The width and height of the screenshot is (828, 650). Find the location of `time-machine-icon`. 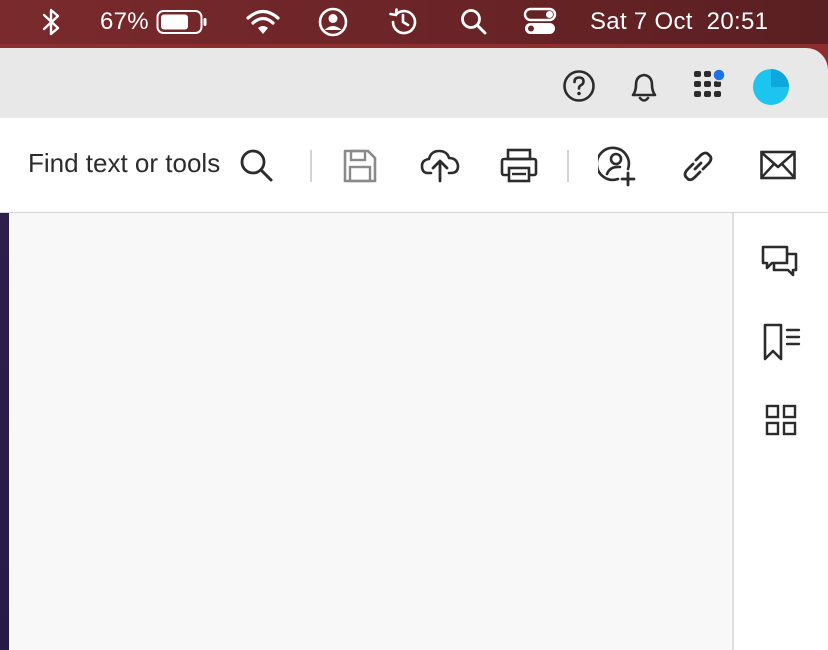

time-machine-icon is located at coordinates (403, 22).